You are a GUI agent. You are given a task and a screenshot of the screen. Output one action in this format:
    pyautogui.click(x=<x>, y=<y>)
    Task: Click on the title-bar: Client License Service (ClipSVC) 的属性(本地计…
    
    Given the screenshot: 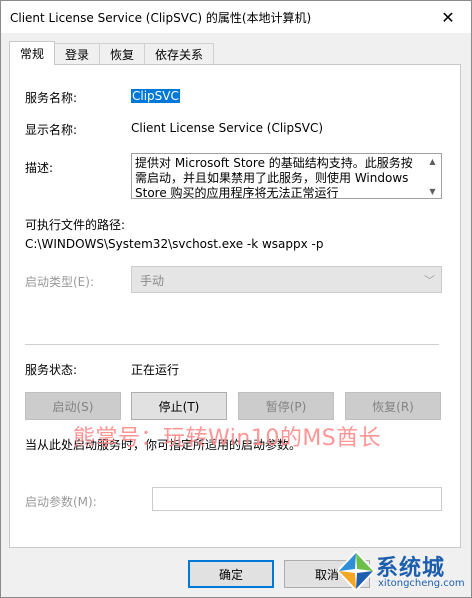 What is the action you would take?
    pyautogui.click(x=236, y=17)
    